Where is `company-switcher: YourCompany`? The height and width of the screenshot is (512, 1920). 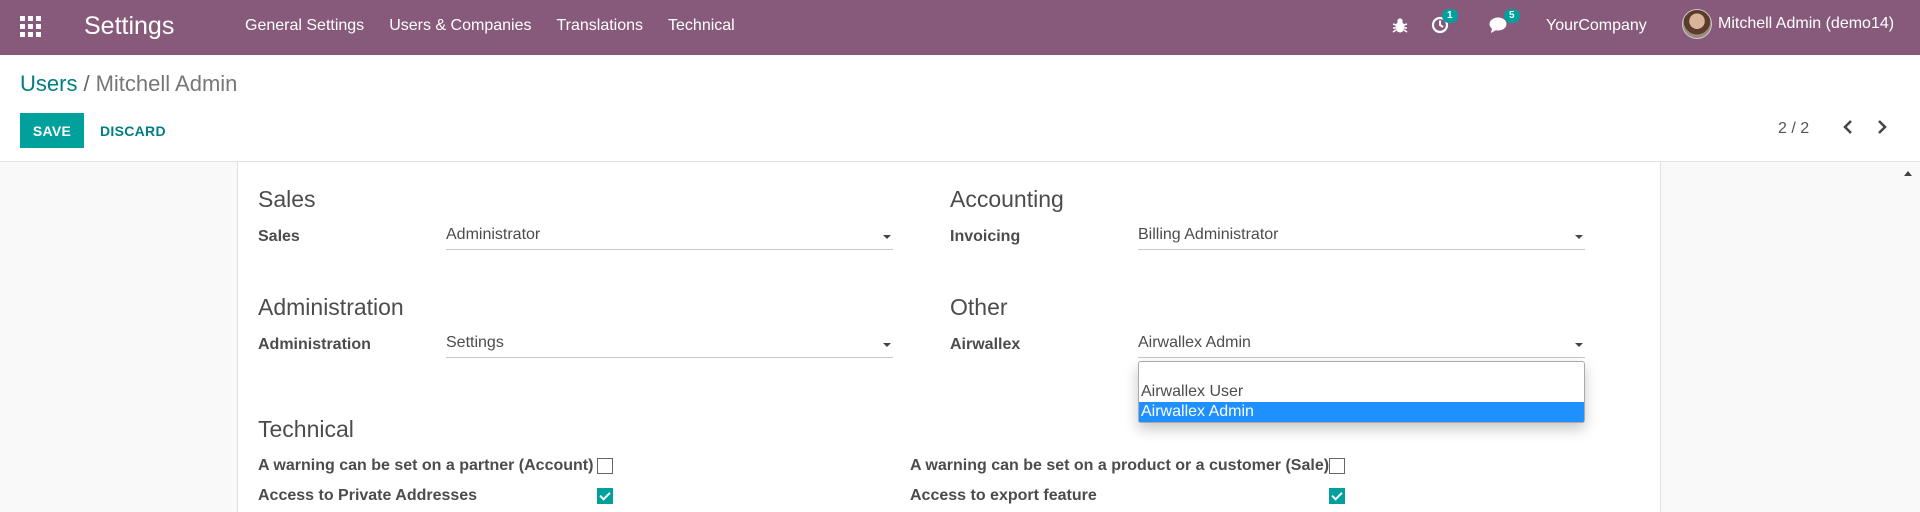
company-switcher: YourCompany is located at coordinates (1596, 26).